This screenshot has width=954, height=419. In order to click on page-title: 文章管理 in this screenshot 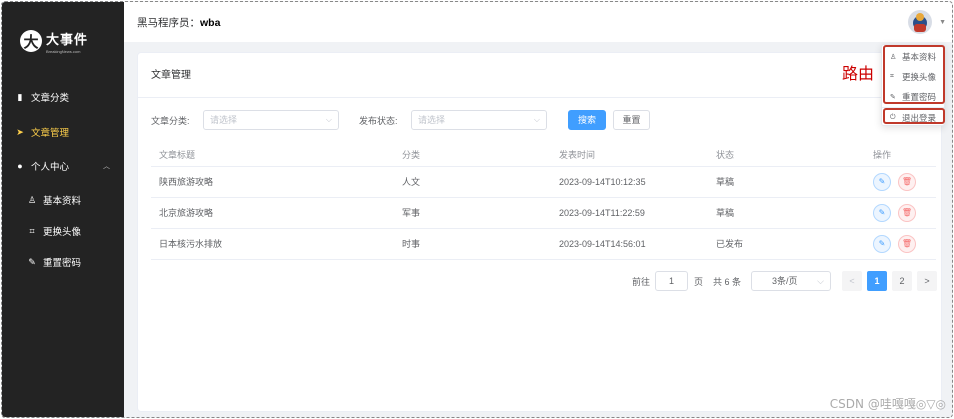, I will do `click(539, 75)`.